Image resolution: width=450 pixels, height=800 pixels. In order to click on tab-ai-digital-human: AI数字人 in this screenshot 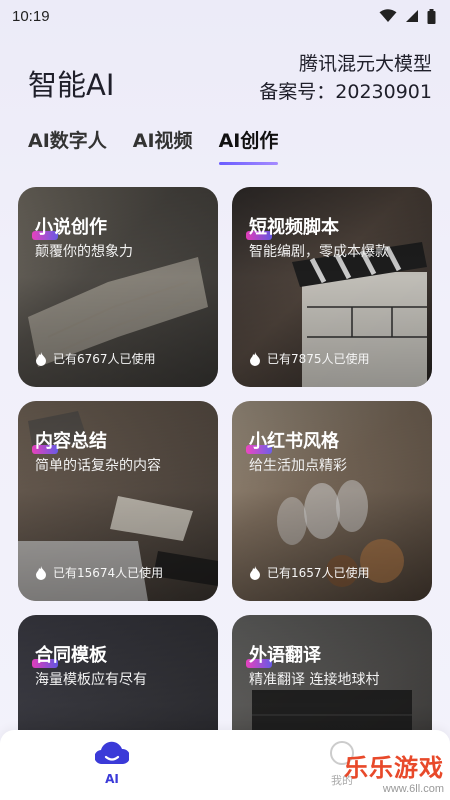, I will do `click(67, 139)`.